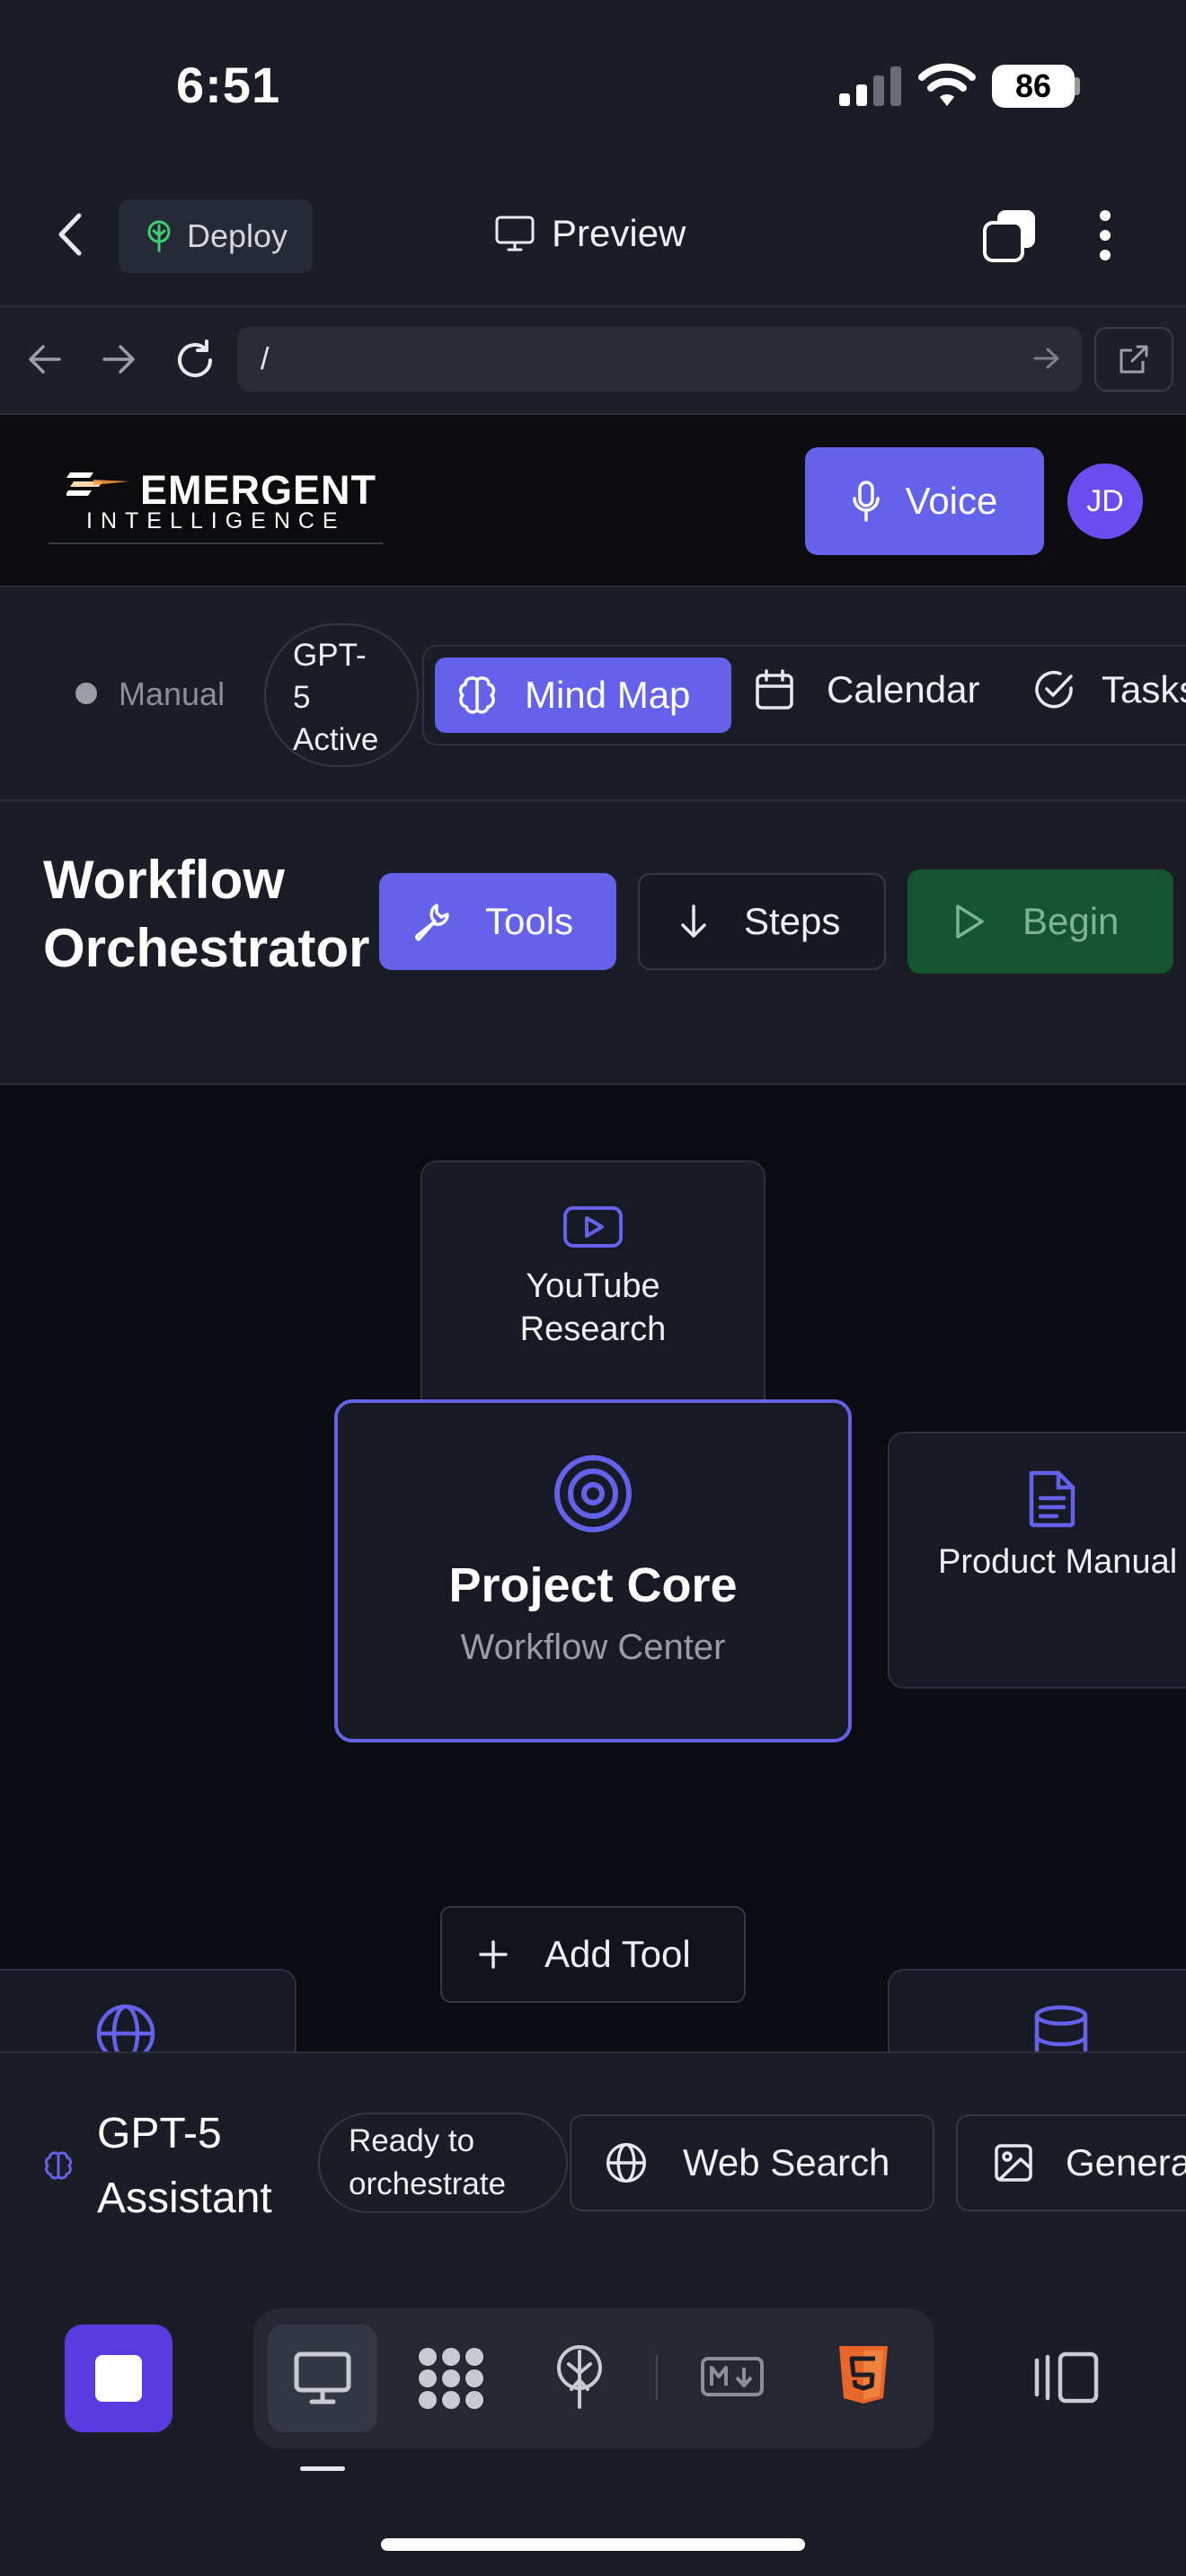  I want to click on node-database, so click(1037, 2011).